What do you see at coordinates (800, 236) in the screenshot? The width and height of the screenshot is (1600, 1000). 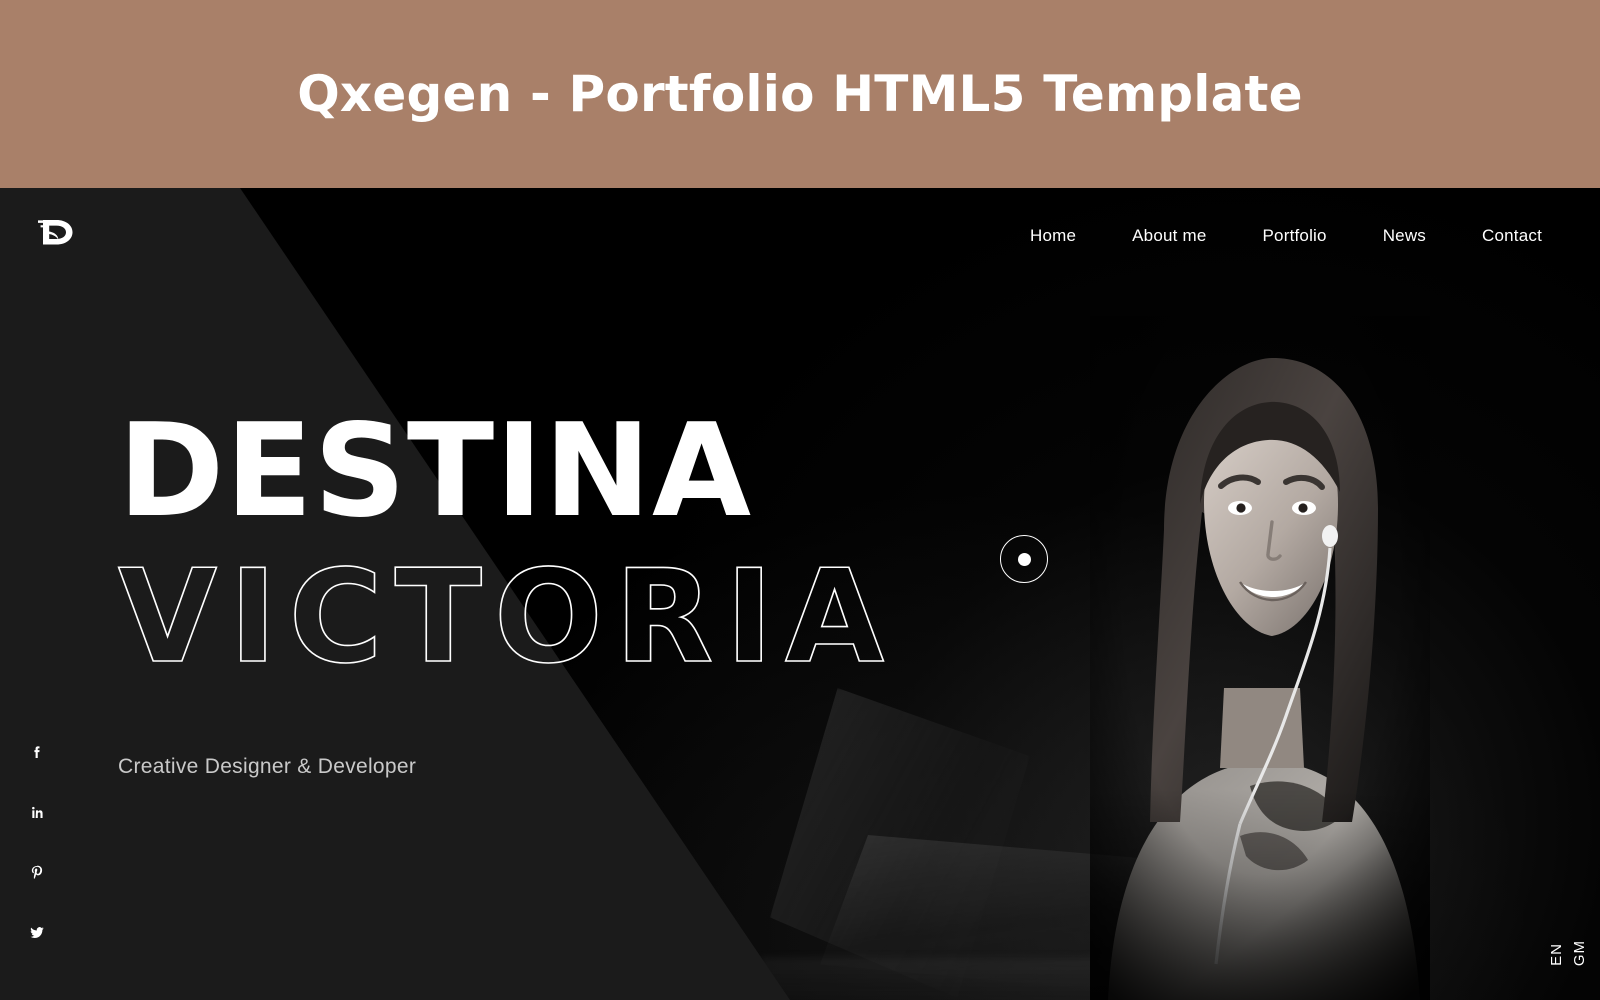 I see `top-navigation-bar: Home About me Portfolio News Contact` at bounding box center [800, 236].